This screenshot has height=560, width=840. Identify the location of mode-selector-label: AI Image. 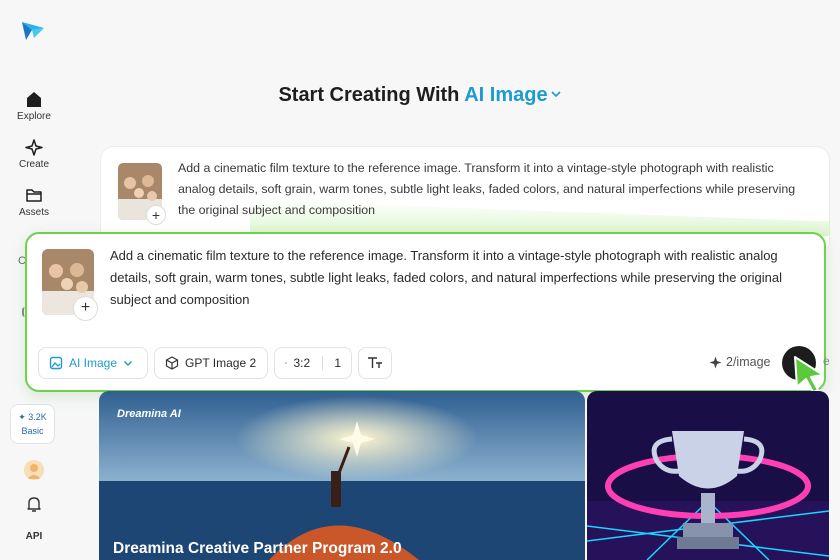
(506, 95).